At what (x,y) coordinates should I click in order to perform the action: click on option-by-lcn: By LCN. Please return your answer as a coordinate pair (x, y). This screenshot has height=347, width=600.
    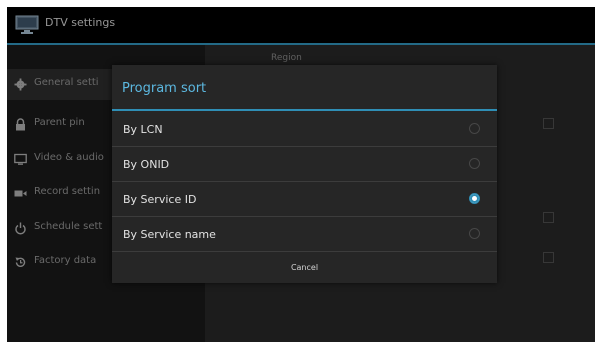
    Looking at the image, I should click on (304, 129).